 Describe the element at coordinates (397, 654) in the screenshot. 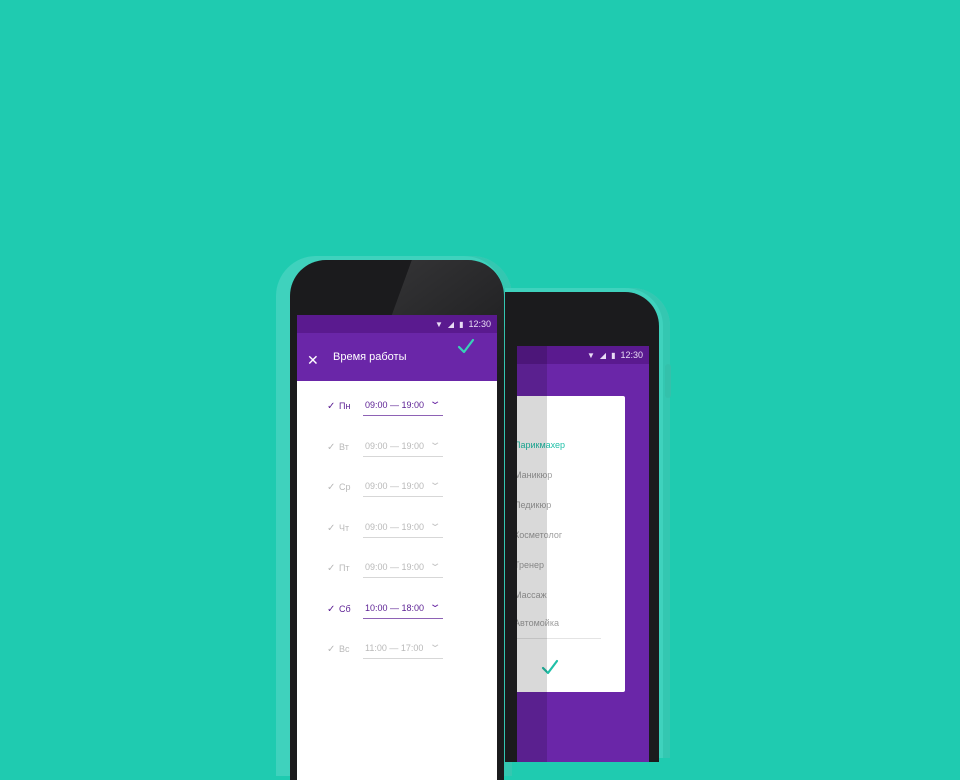

I see `day-row-sun: ✓ Вс 11:00 — 17:00 ⌄` at that location.